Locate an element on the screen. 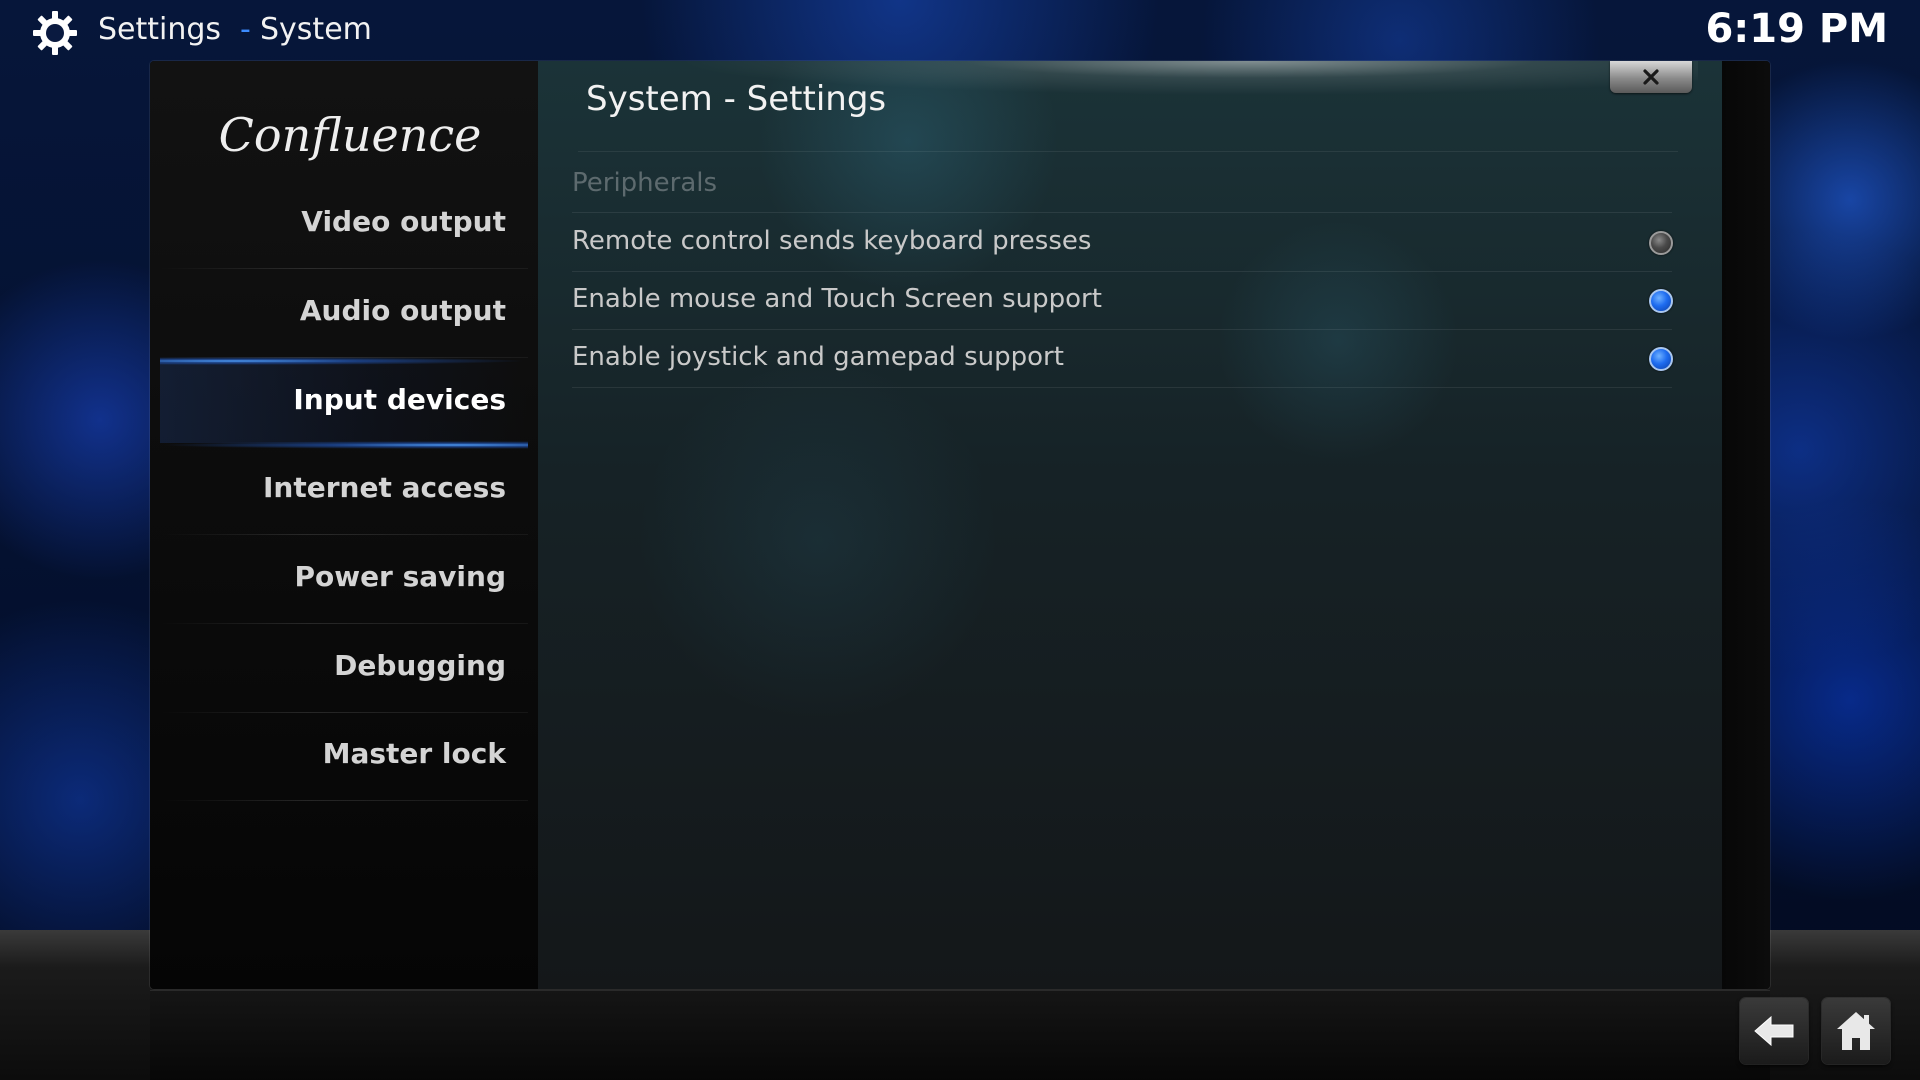 The width and height of the screenshot is (1920, 1080). home-button is located at coordinates (1856, 1031).